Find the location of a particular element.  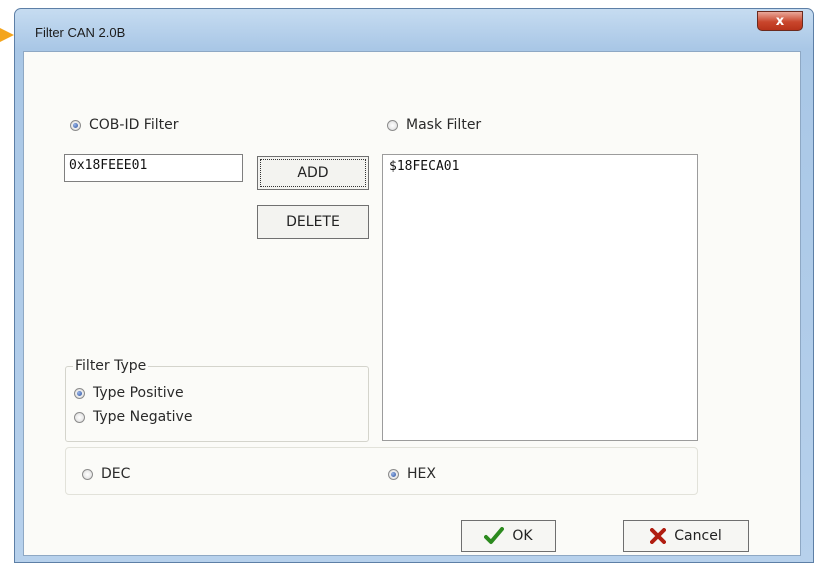

checkmark-icon is located at coordinates (494, 535).